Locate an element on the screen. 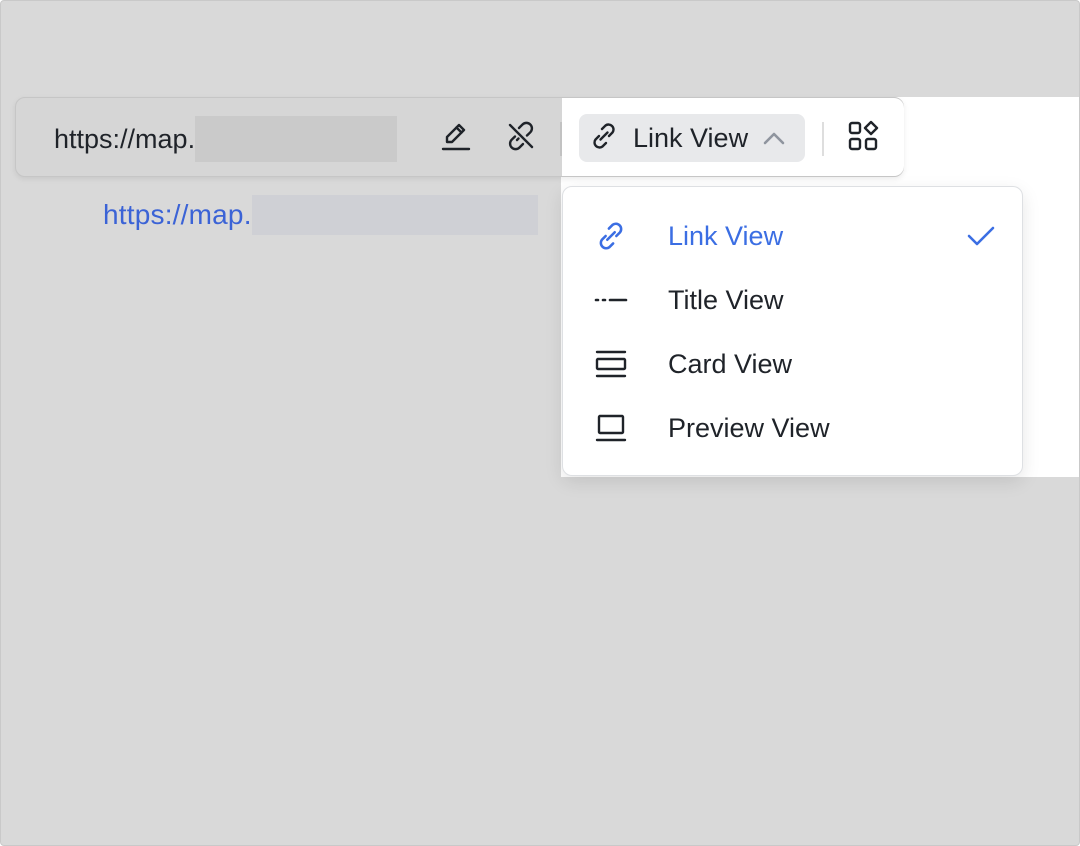 The height and width of the screenshot is (846, 1080). dropdown-item-label: Title View is located at coordinates (726, 299).